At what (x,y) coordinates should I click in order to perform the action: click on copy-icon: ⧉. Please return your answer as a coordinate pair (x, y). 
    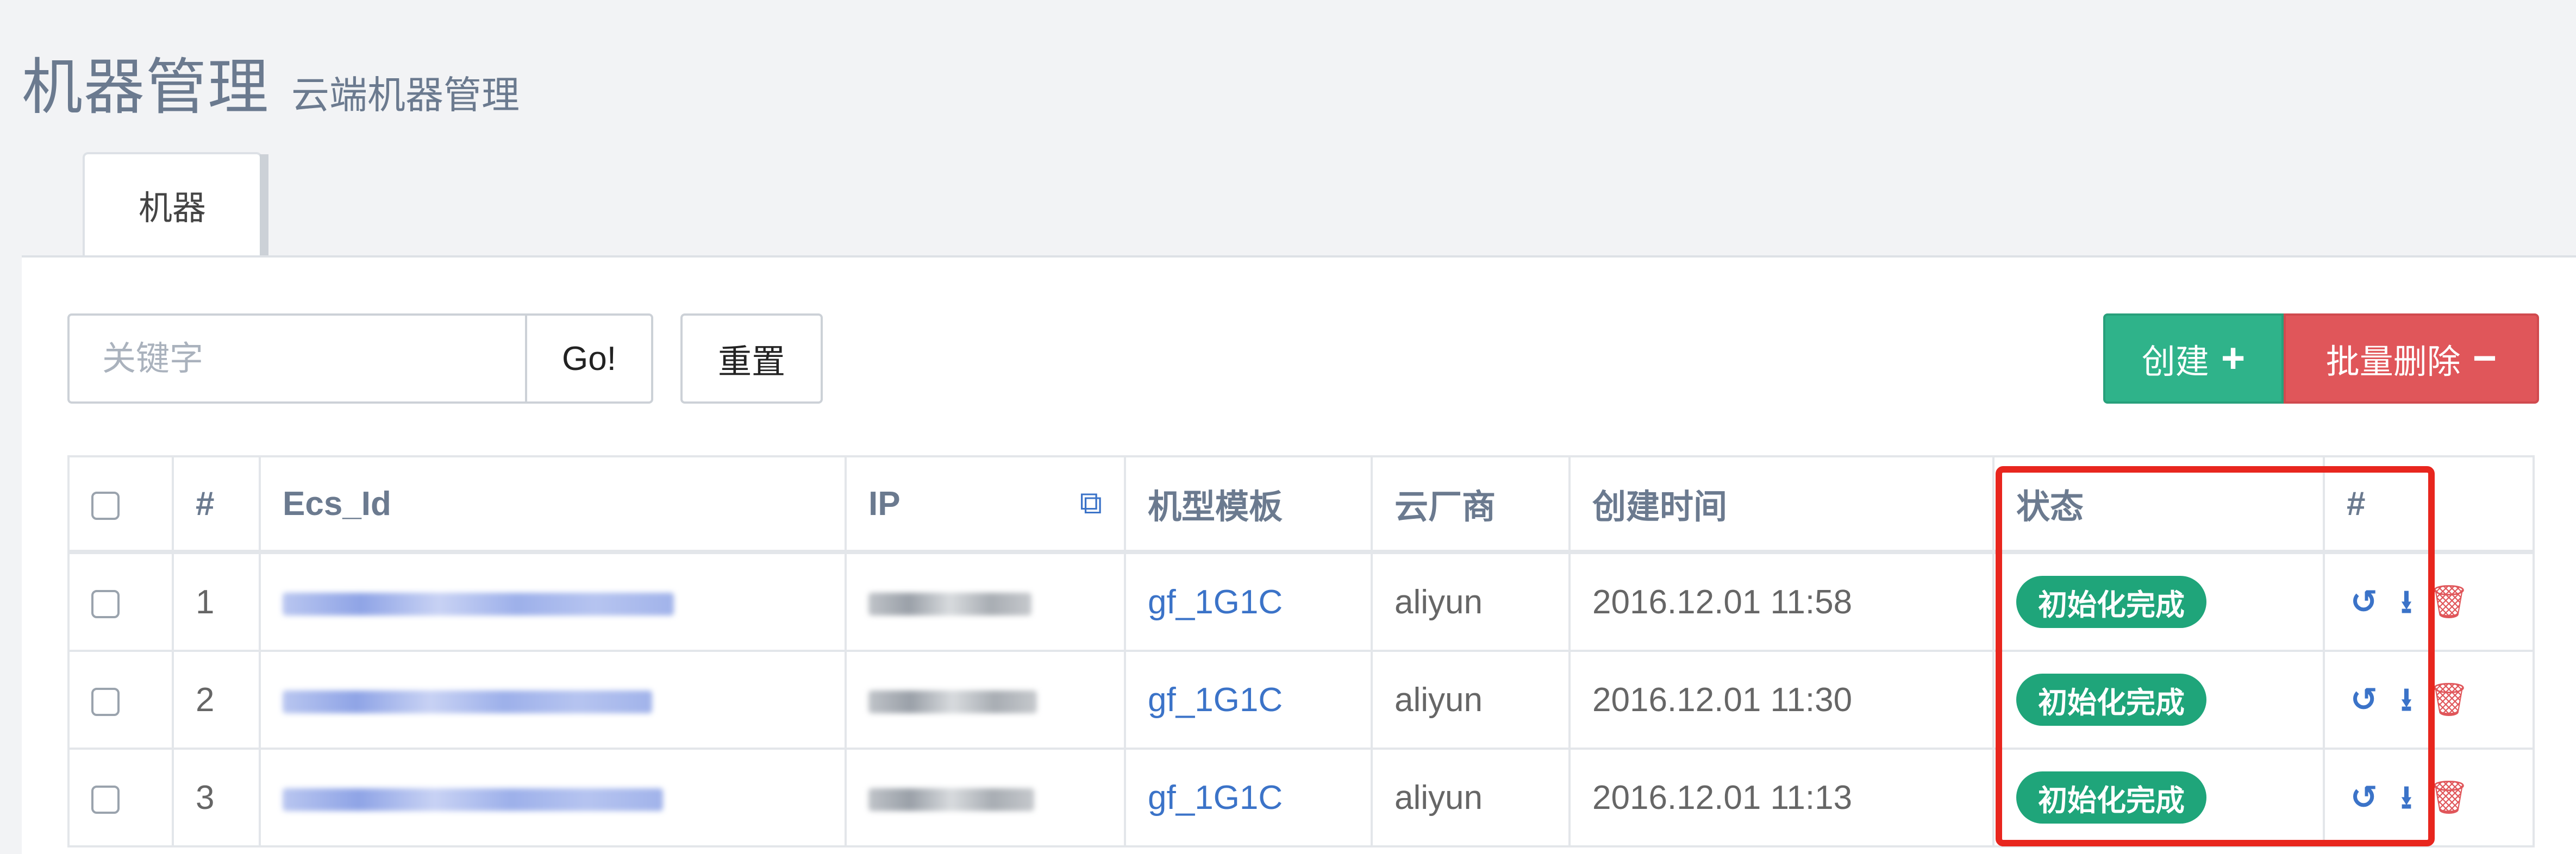
    Looking at the image, I should click on (1091, 503).